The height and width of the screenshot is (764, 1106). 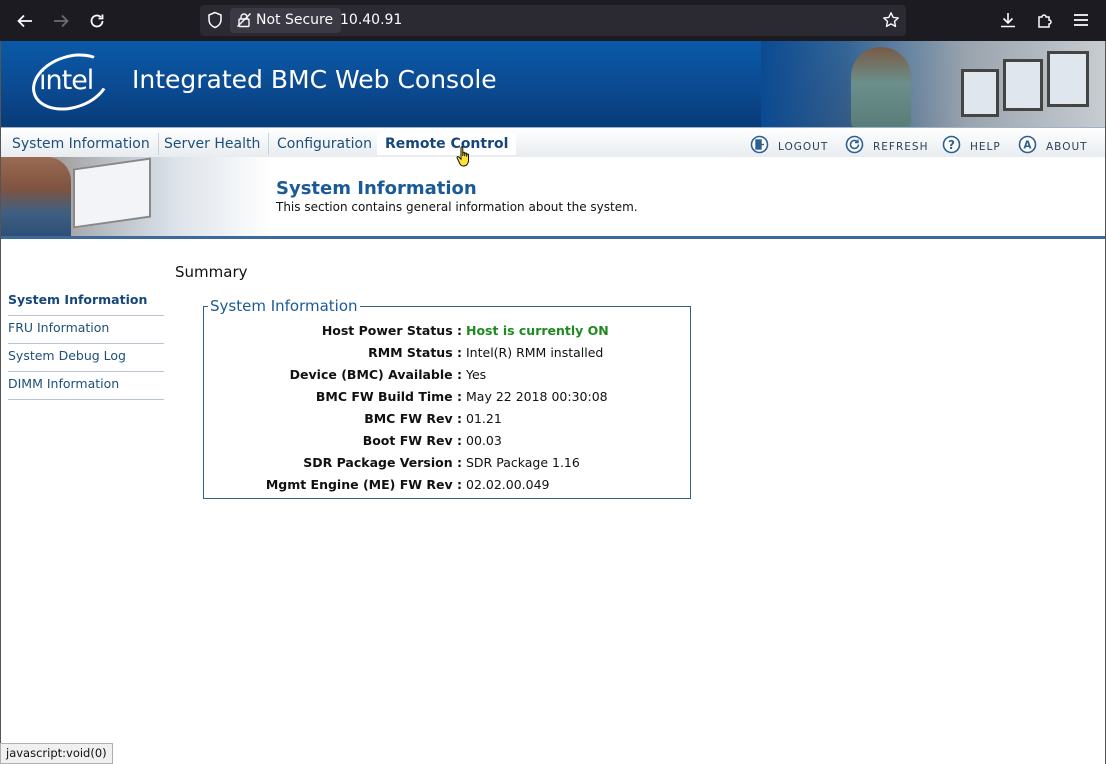 I want to click on header-banner: intel Integrated BMC Web Console, so click(x=553, y=84).